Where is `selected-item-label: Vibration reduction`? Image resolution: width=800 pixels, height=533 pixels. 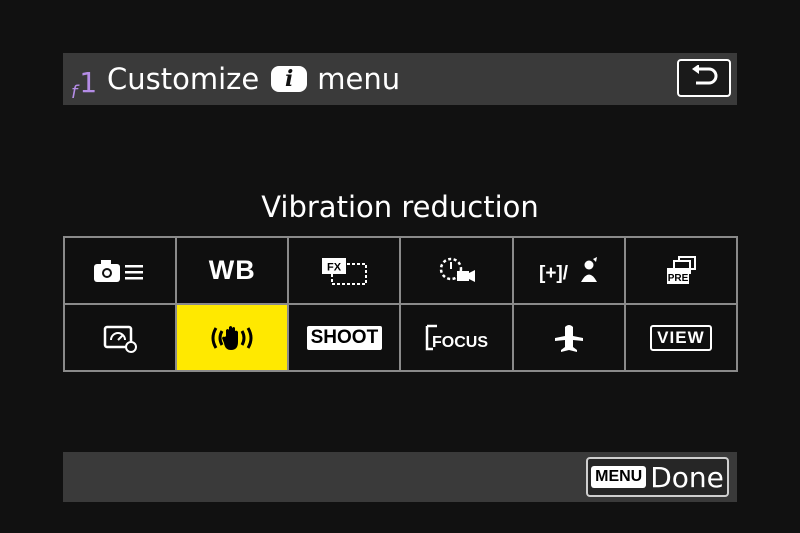 selected-item-label: Vibration reduction is located at coordinates (400, 207).